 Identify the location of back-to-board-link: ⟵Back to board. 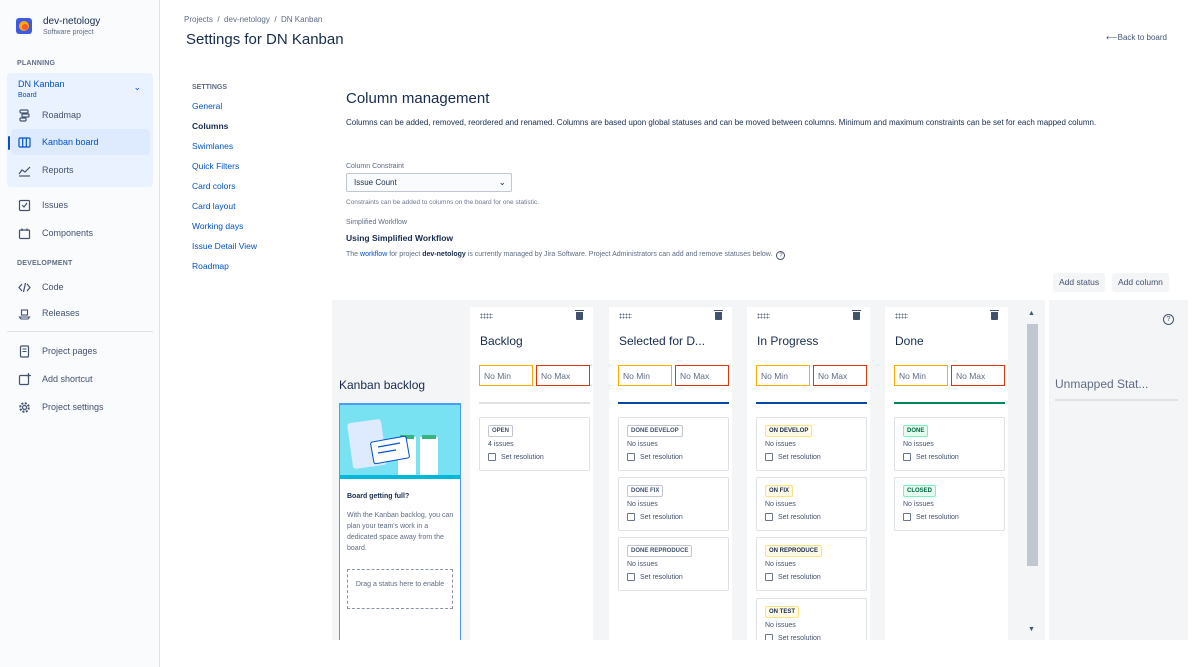
(1136, 37).